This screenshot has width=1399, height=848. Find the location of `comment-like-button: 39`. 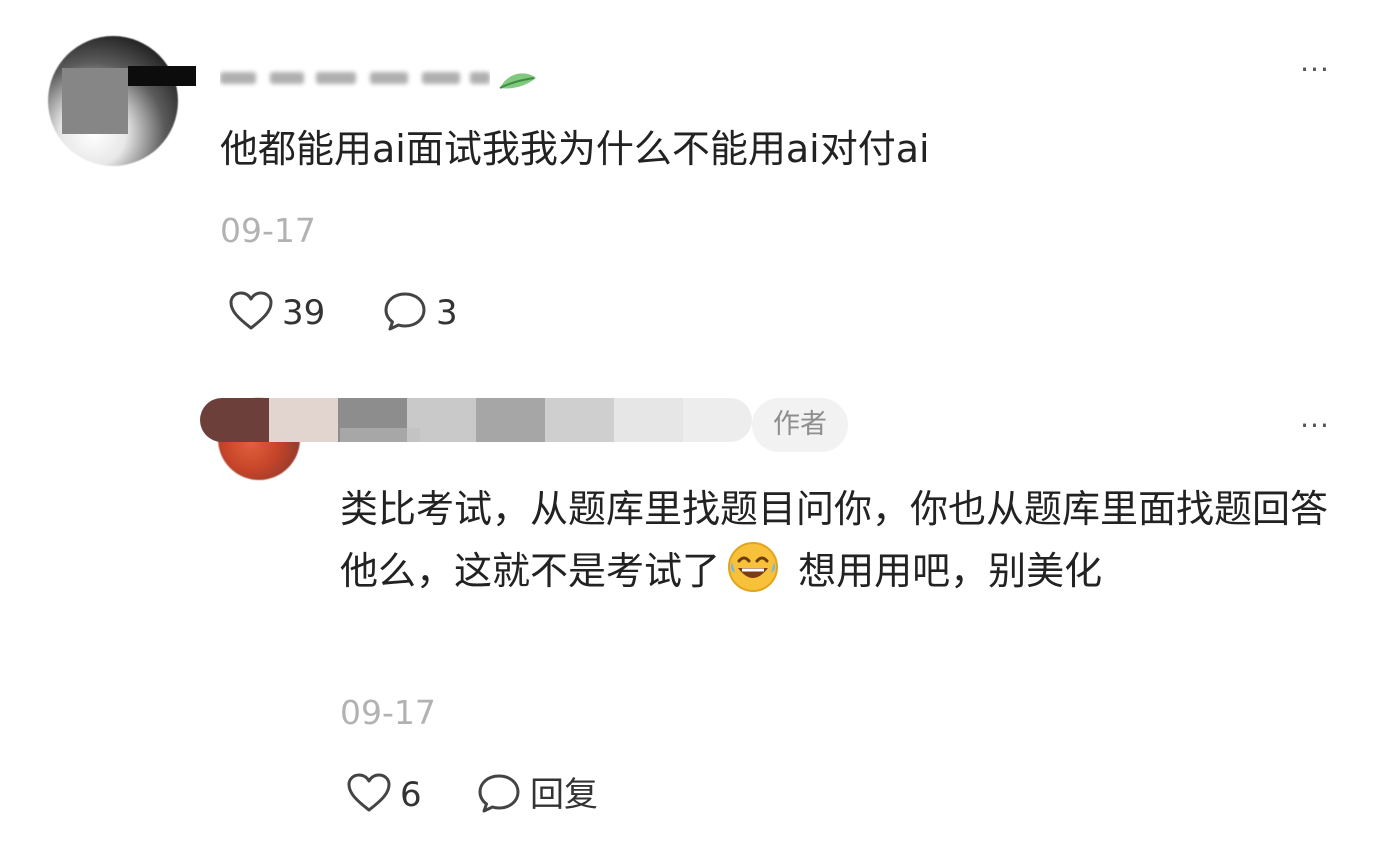

comment-like-button: 39 is located at coordinates (276, 313).